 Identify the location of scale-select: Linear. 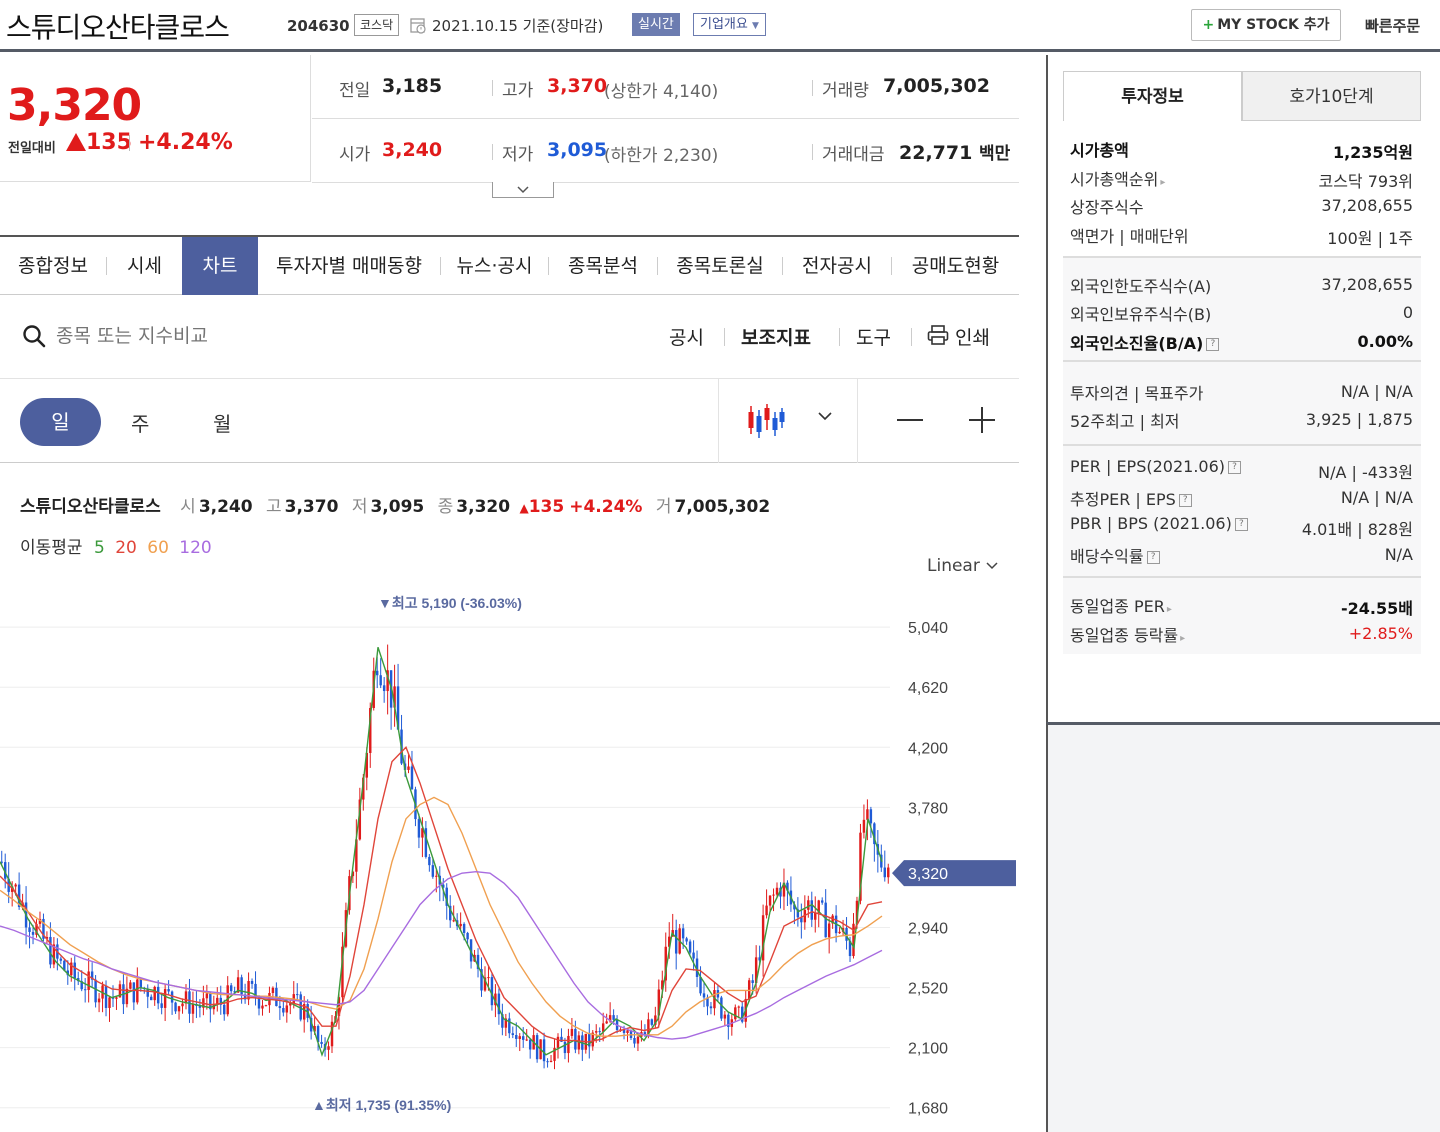
(953, 566).